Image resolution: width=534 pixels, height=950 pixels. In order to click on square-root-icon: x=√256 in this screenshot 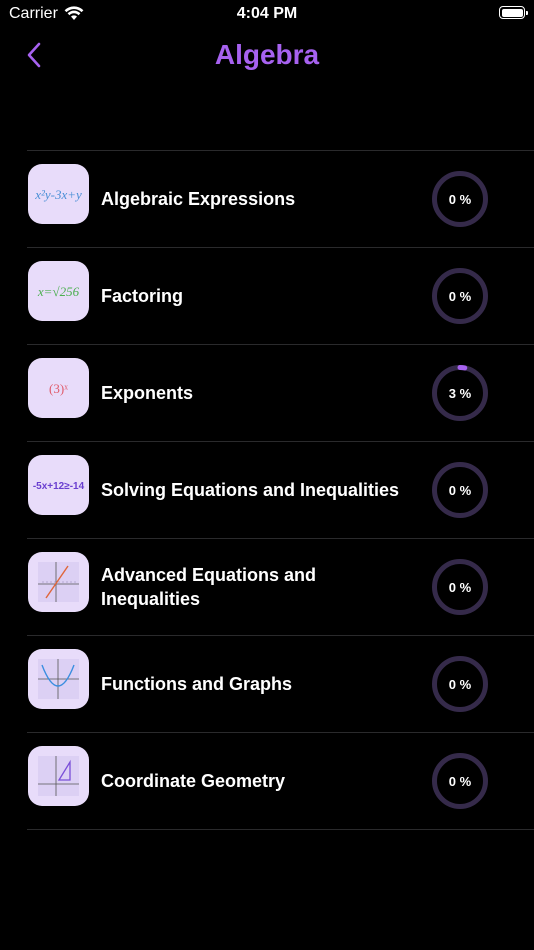, I will do `click(58, 291)`.